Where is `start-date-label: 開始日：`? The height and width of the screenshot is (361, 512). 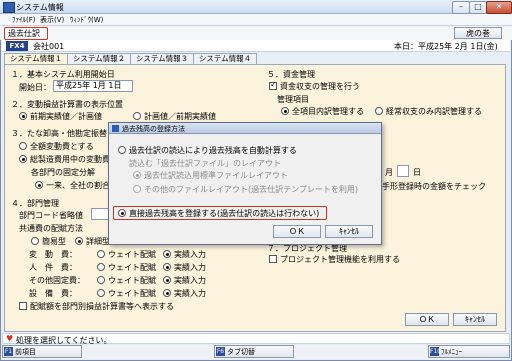
start-date-label: 開始日： is located at coordinates (35, 87).